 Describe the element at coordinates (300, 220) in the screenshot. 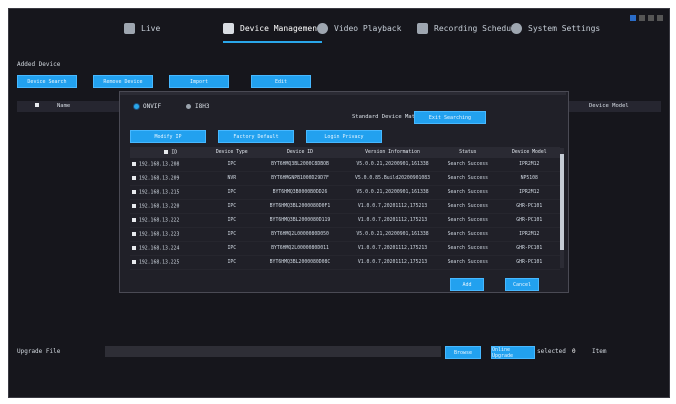

I see `table-cell: BYT6HMQ3BL2000080D119` at that location.